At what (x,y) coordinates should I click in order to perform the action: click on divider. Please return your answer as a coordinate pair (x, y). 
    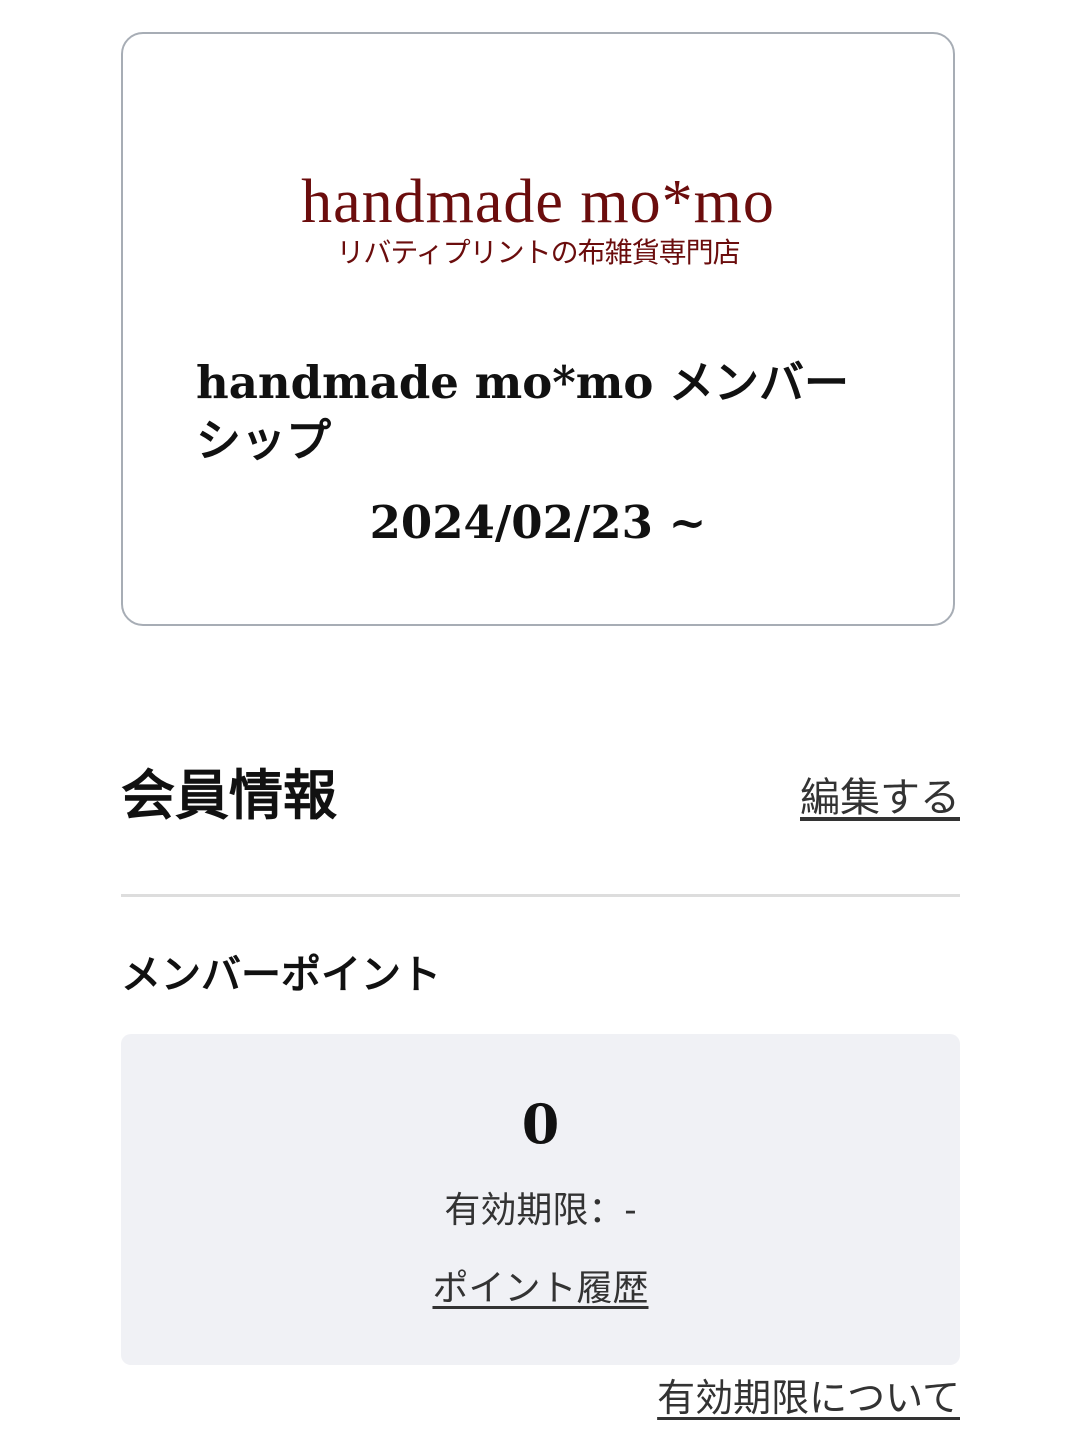
    Looking at the image, I should click on (540, 895).